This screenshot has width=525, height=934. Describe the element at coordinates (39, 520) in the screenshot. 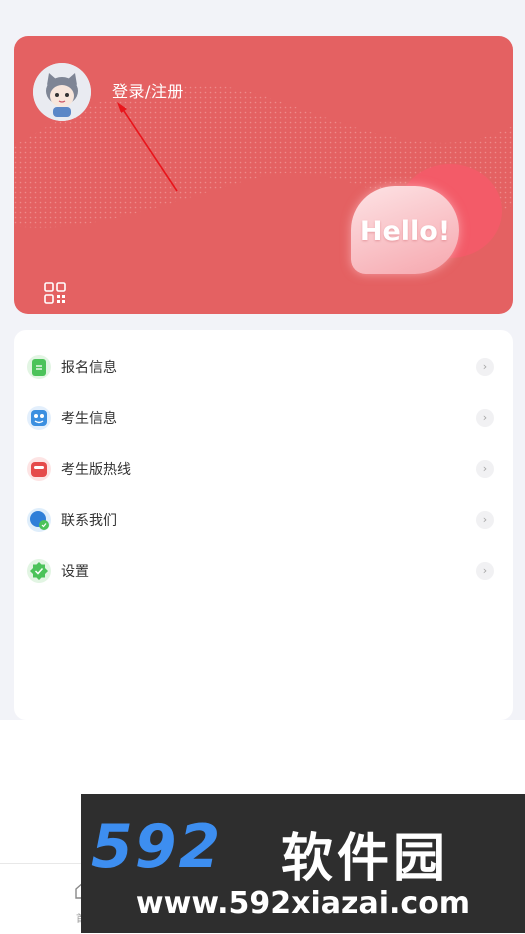

I see `contact-us-icon` at that location.